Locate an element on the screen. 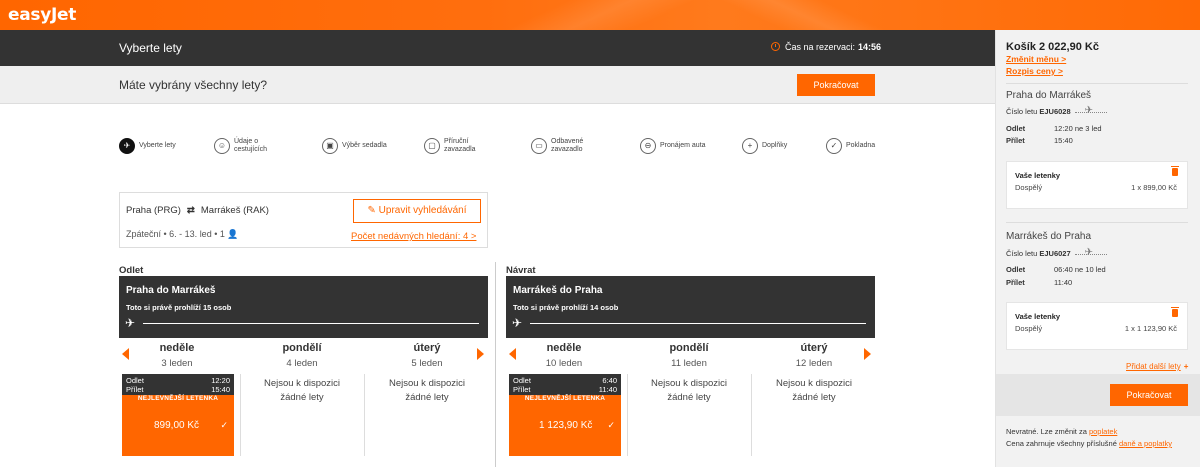 This screenshot has height=467, width=1200. day-date: 4 leden is located at coordinates (302, 363).